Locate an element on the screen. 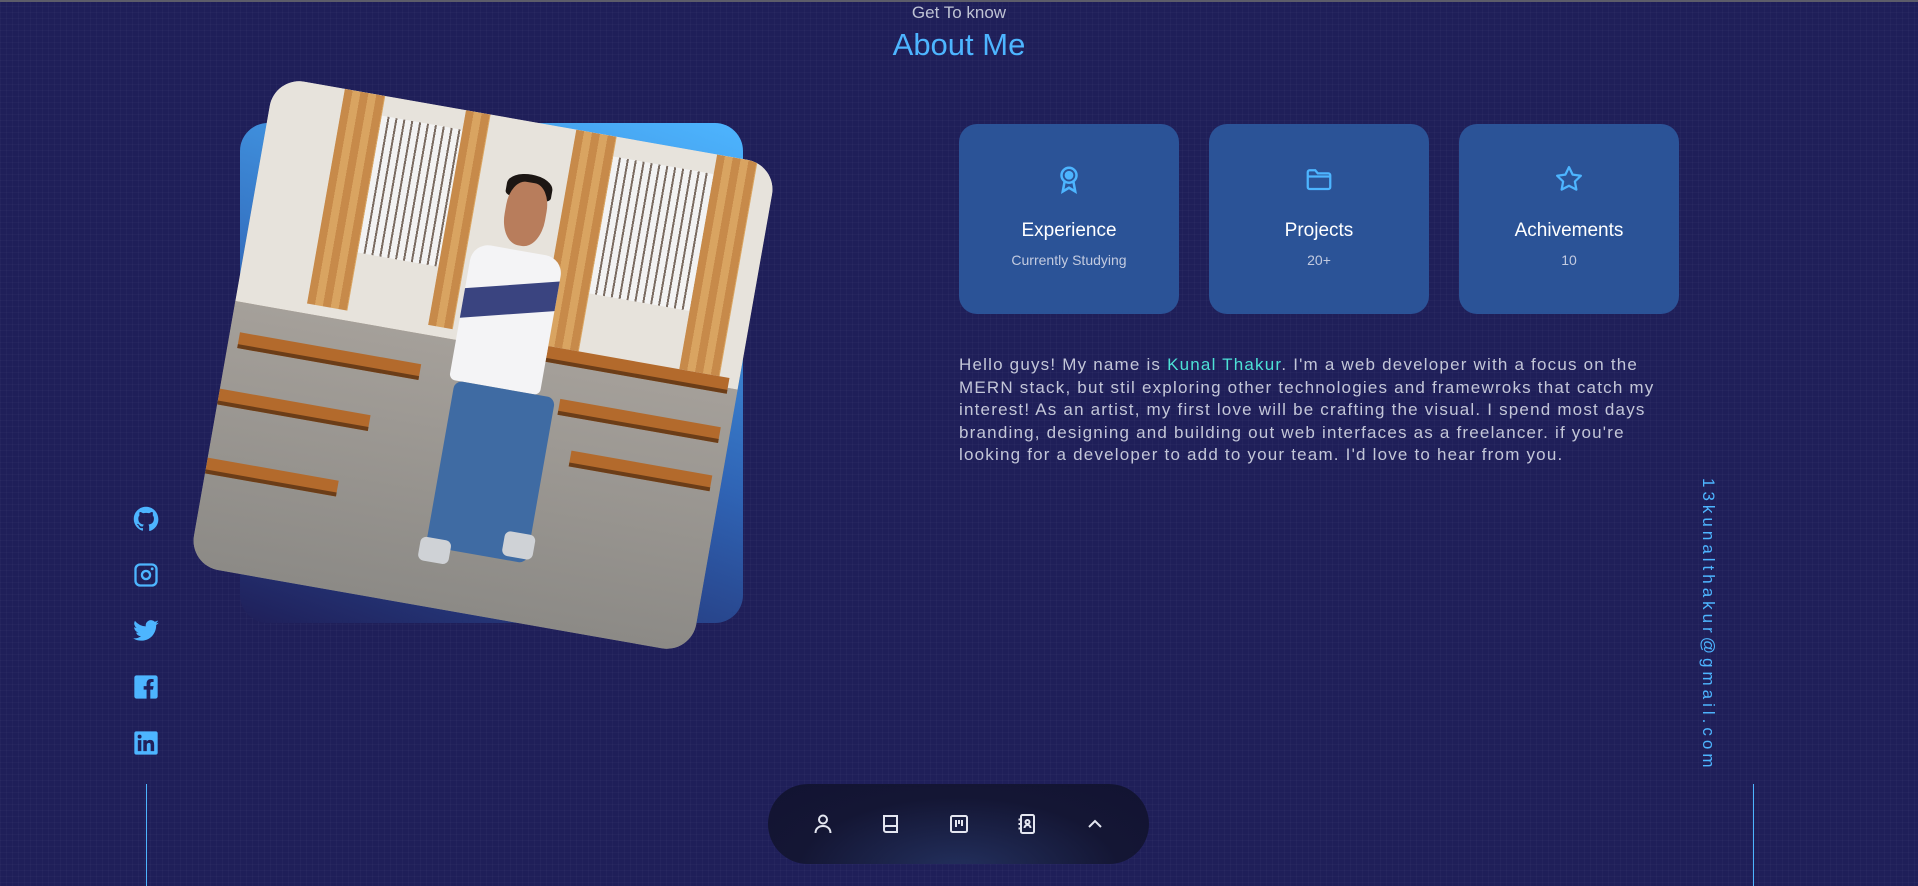 Image resolution: width=1918 pixels, height=886 pixels. folder-icon is located at coordinates (1319, 180).